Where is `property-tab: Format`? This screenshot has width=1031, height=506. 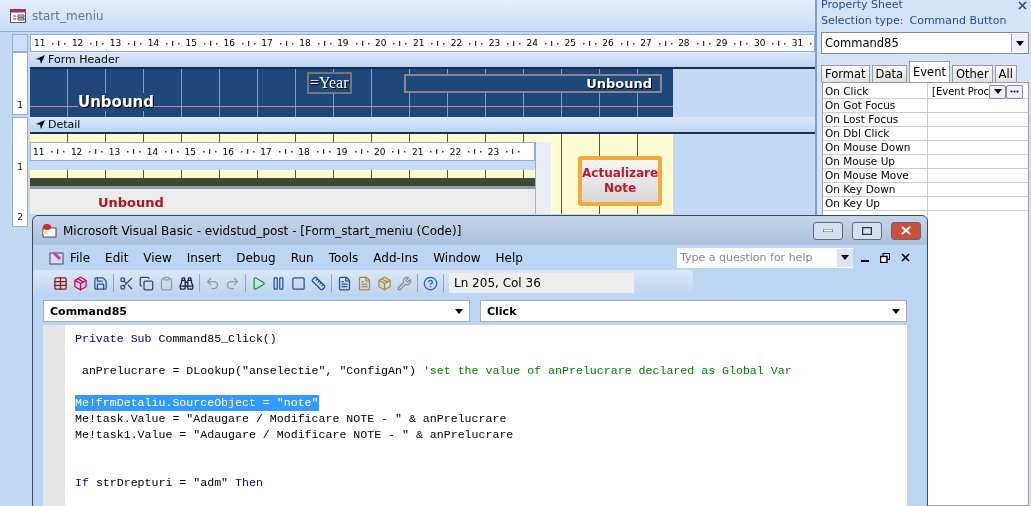
property-tab: Format is located at coordinates (845, 73).